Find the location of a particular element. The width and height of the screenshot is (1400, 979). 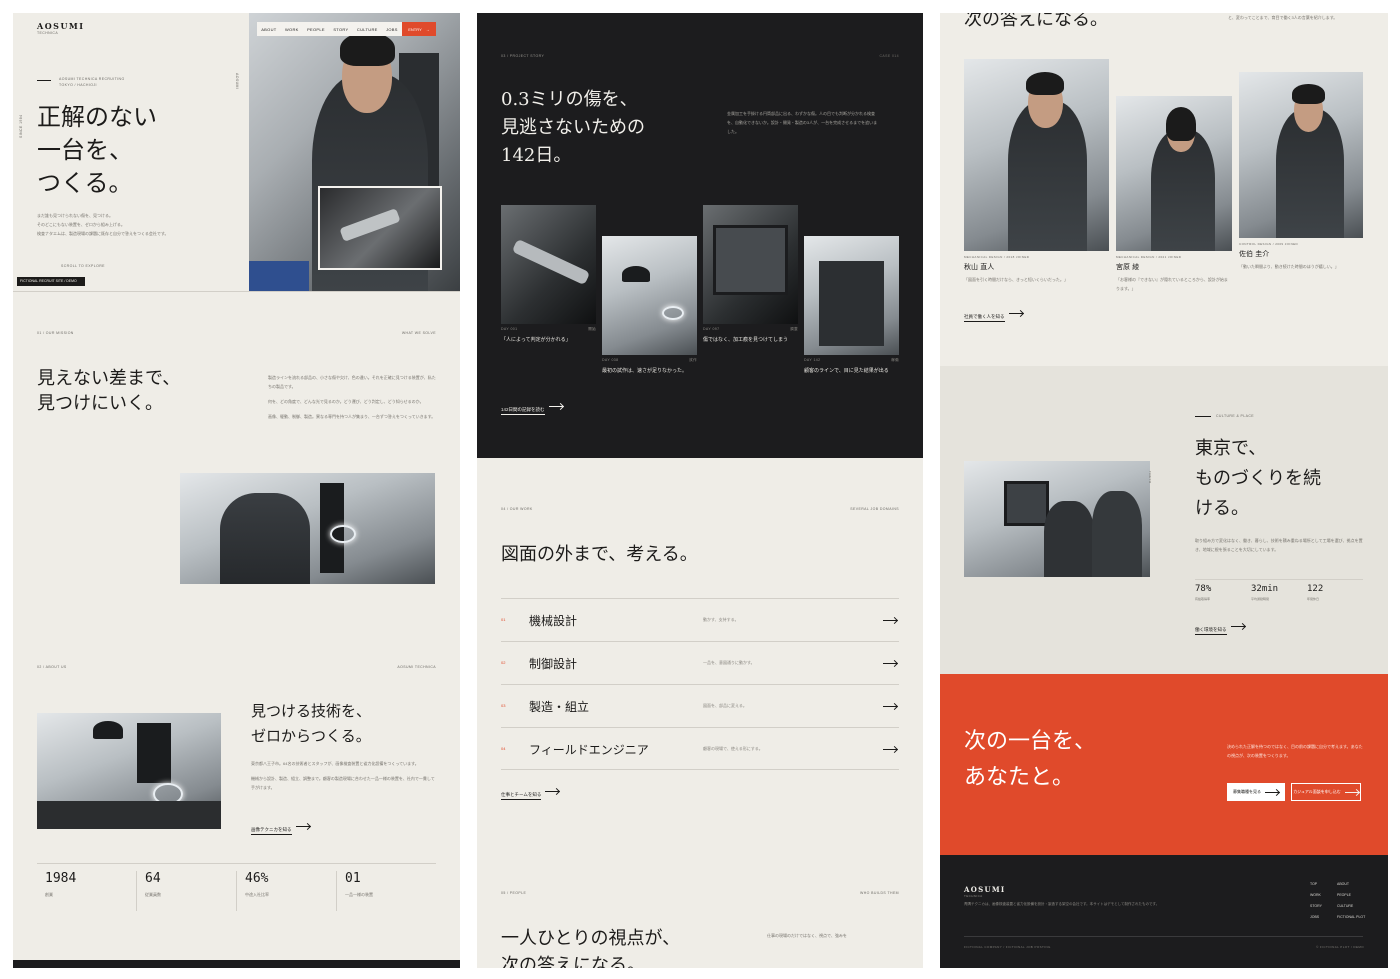

footer-brand: AOSUMI is located at coordinates (985, 889).